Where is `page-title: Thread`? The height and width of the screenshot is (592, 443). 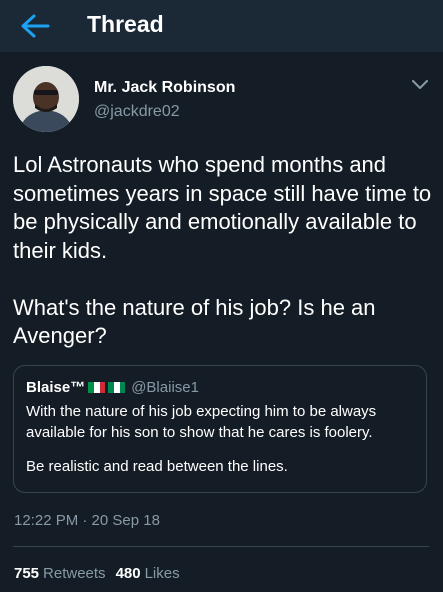
page-title: Thread is located at coordinates (125, 24).